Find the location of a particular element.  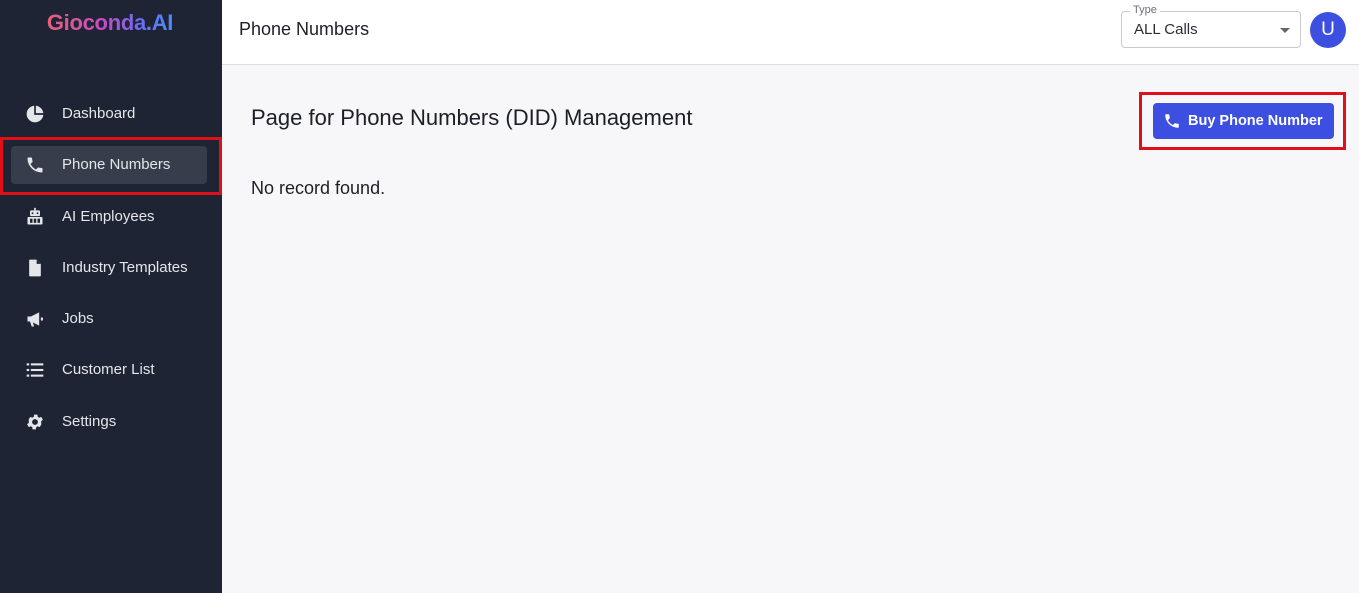

sidebar-item-jobs: Jobs is located at coordinates (109, 319).